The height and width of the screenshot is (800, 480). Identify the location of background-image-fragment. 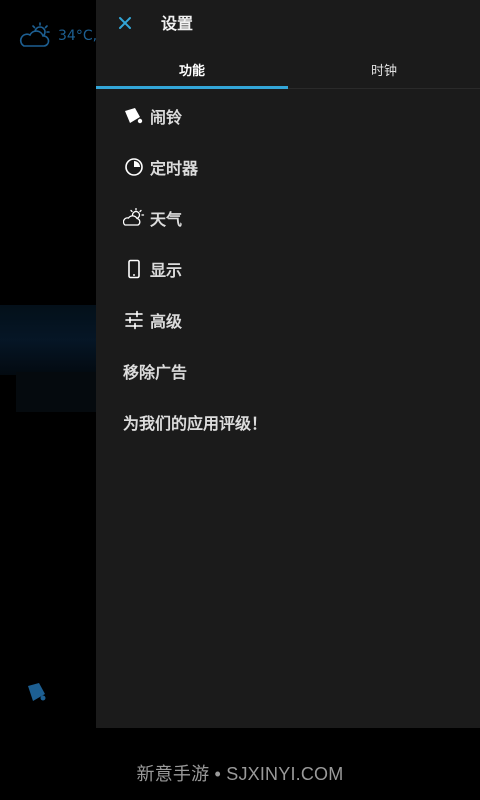
(50, 340).